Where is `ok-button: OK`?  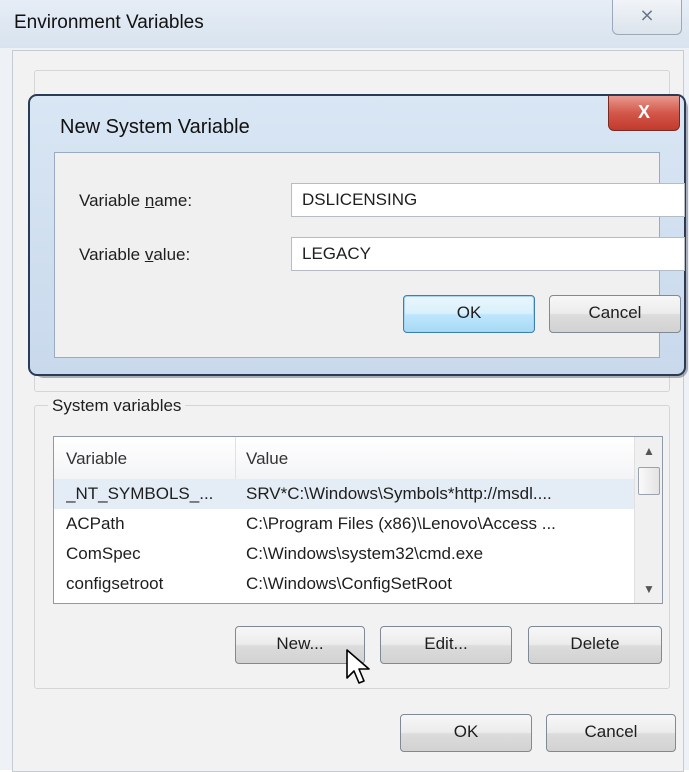
ok-button: OK is located at coordinates (466, 733).